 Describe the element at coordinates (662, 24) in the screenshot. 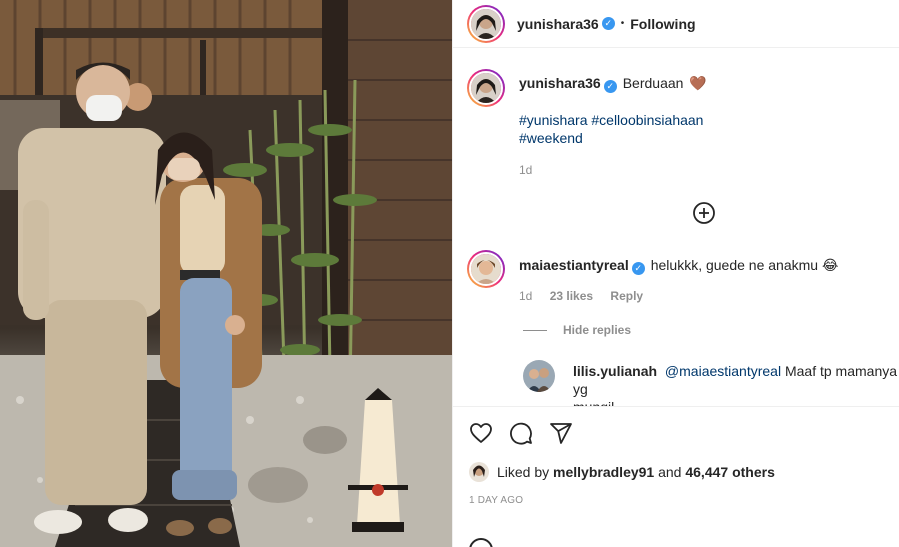

I see `following-button: Following` at that location.